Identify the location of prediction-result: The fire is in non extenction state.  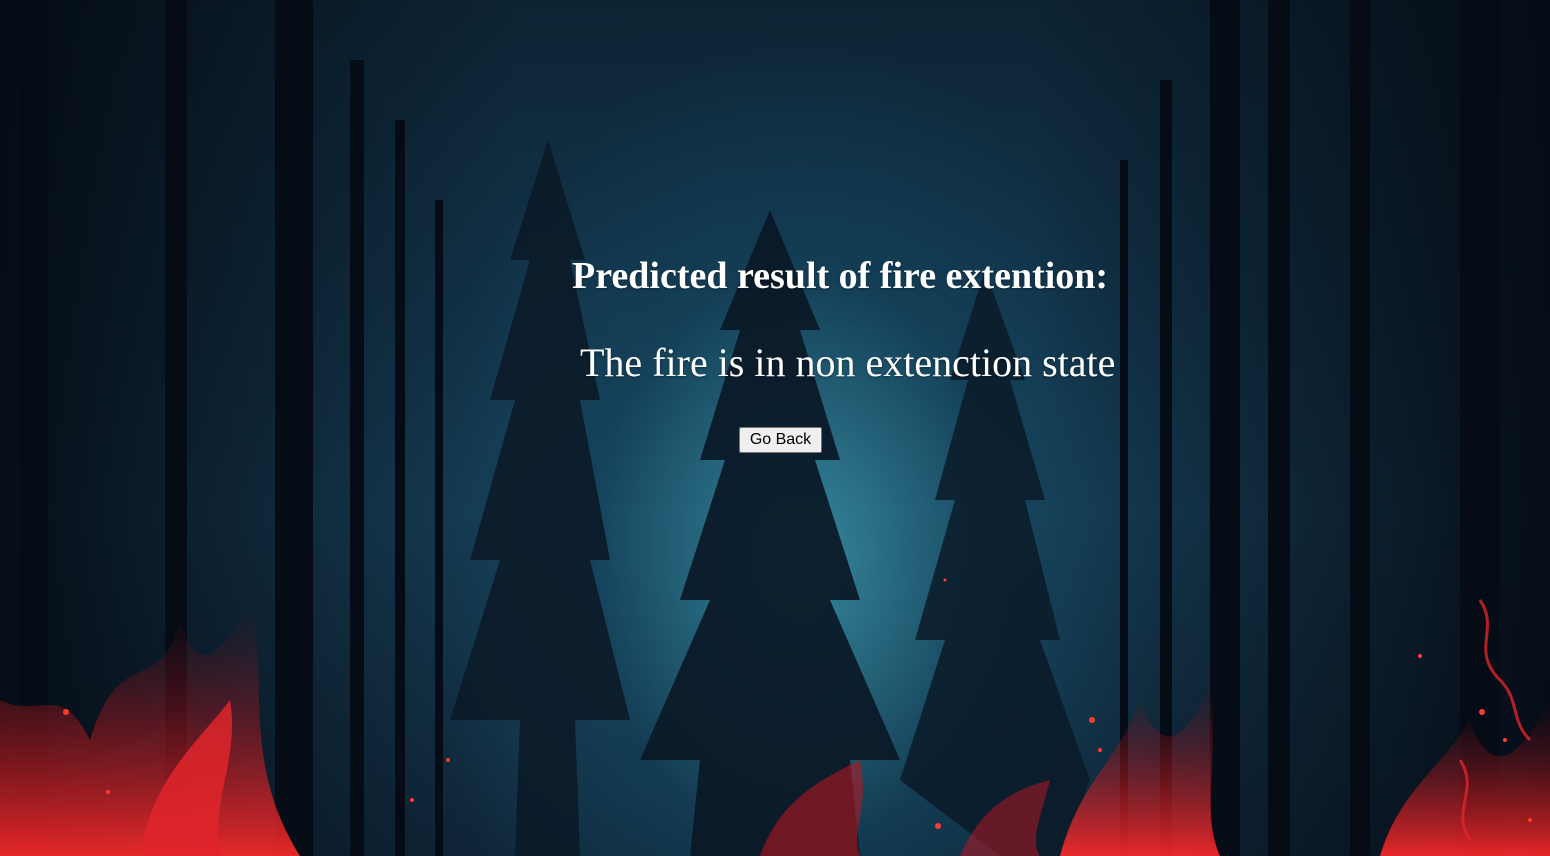
(848, 362).